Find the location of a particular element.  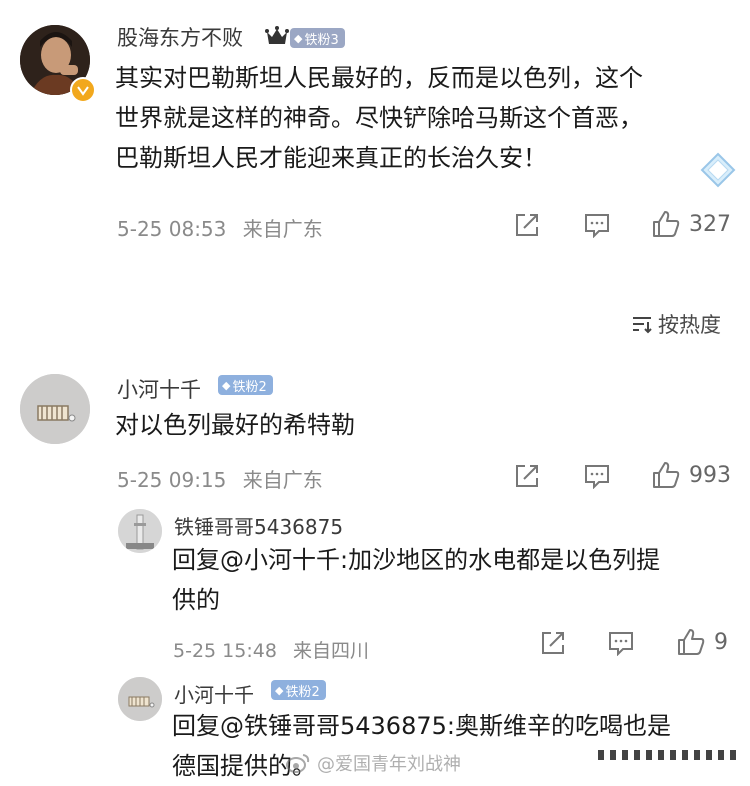

reply-text-line: 供的 is located at coordinates (196, 600).